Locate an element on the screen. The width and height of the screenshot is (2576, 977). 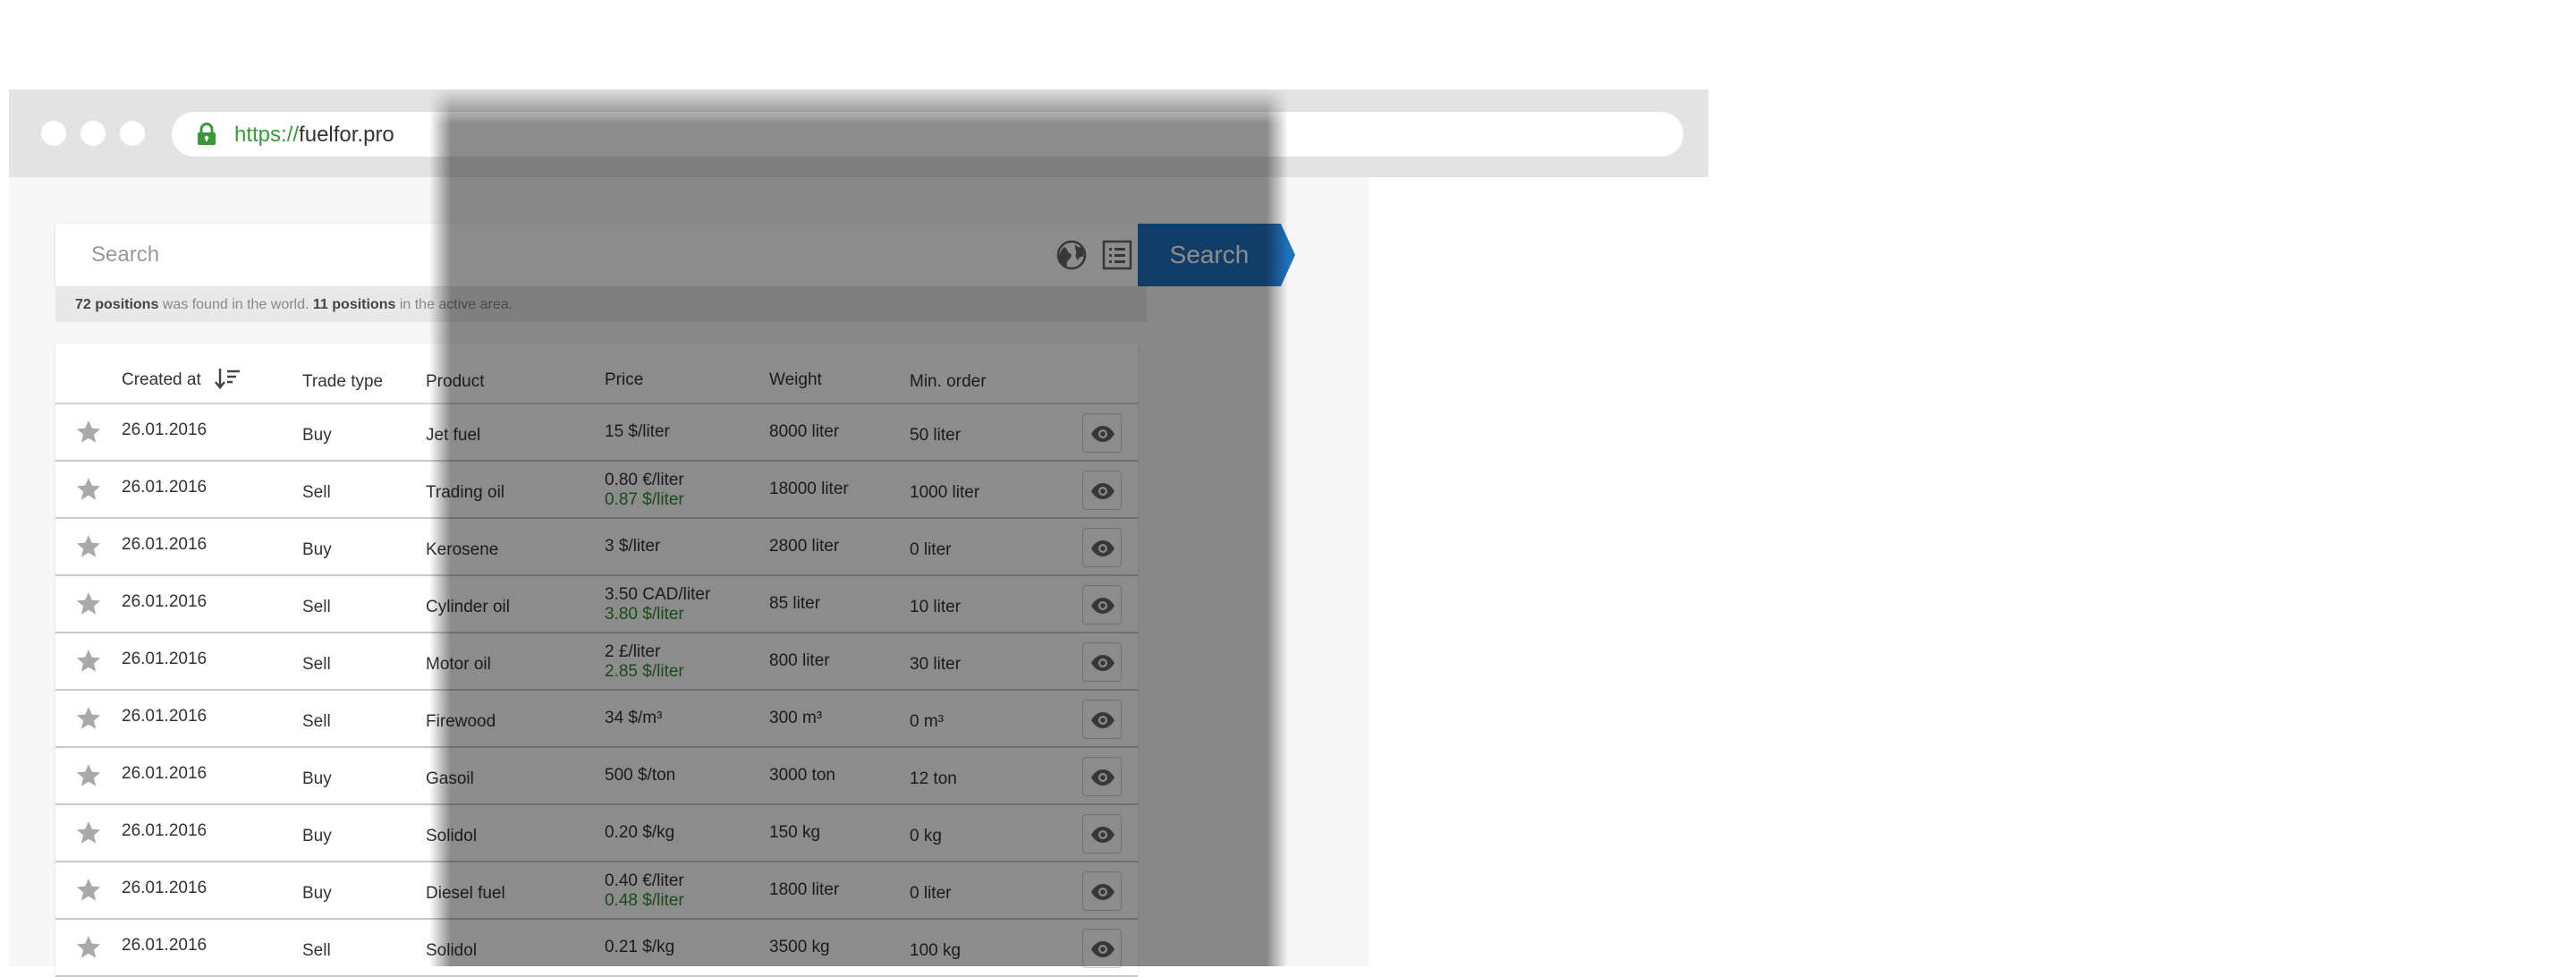
browser-toolbar: https://fuelfor.pro is located at coordinates (858, 133).